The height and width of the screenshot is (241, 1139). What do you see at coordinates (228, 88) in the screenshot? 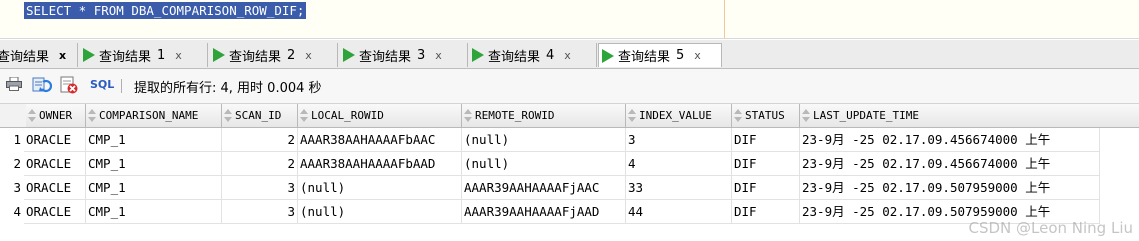
I see `fetch-status: 提取的所有行: 4, 用时 0.004 秒` at bounding box center [228, 88].